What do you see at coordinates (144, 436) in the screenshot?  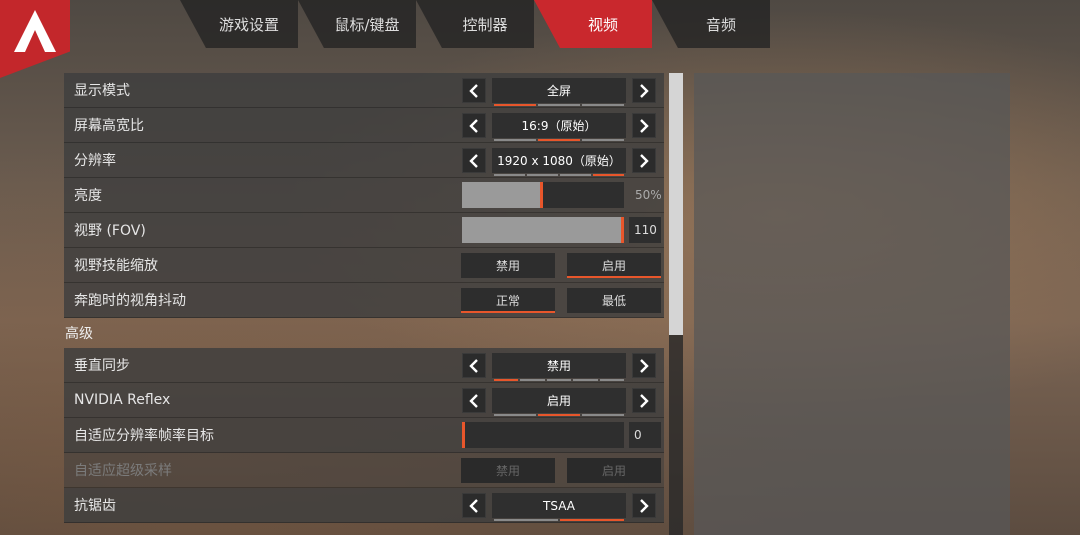 I see `setting-label: 自适应分辨率帧率目标` at bounding box center [144, 436].